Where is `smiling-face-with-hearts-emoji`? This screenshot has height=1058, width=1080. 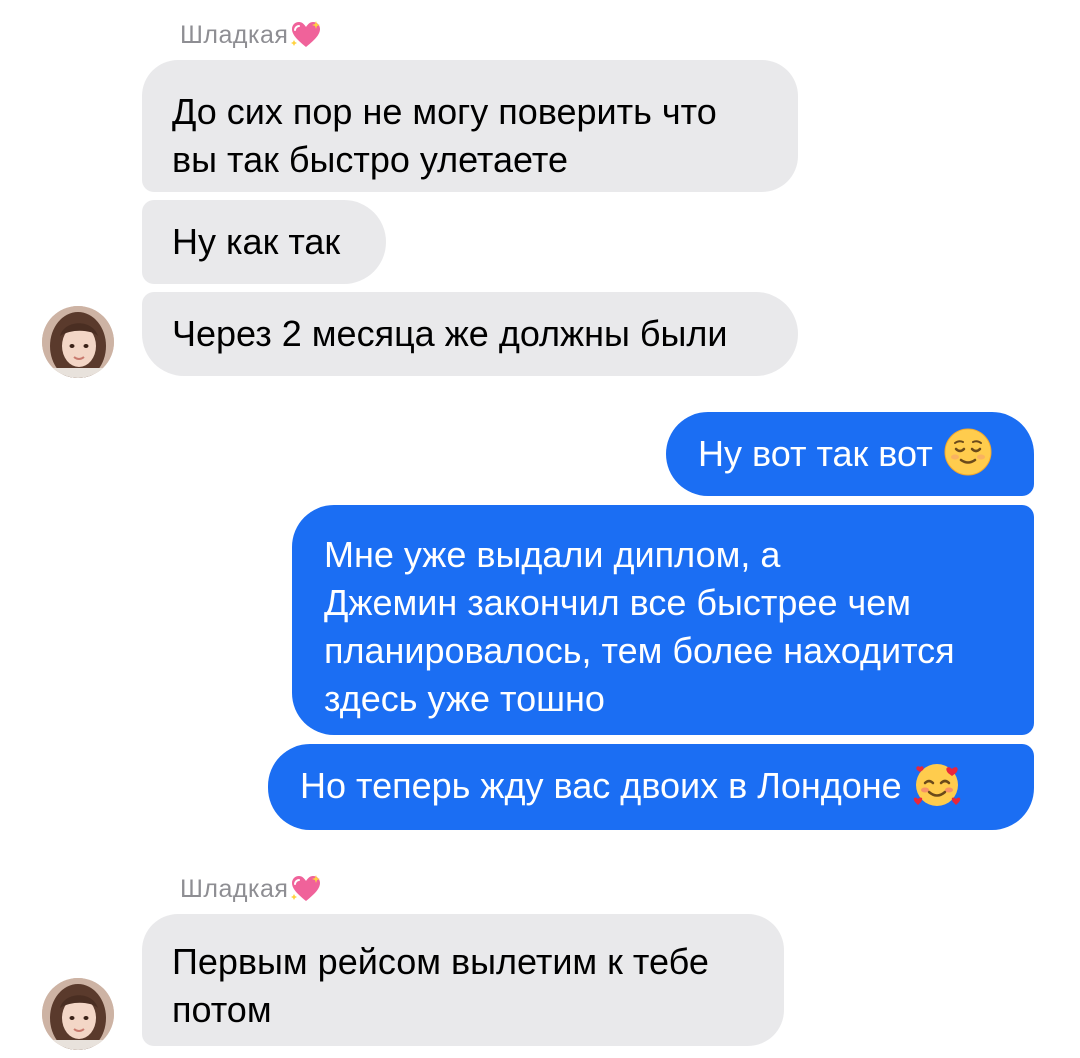
smiling-face-with-hearts-emoji is located at coordinates (936, 785).